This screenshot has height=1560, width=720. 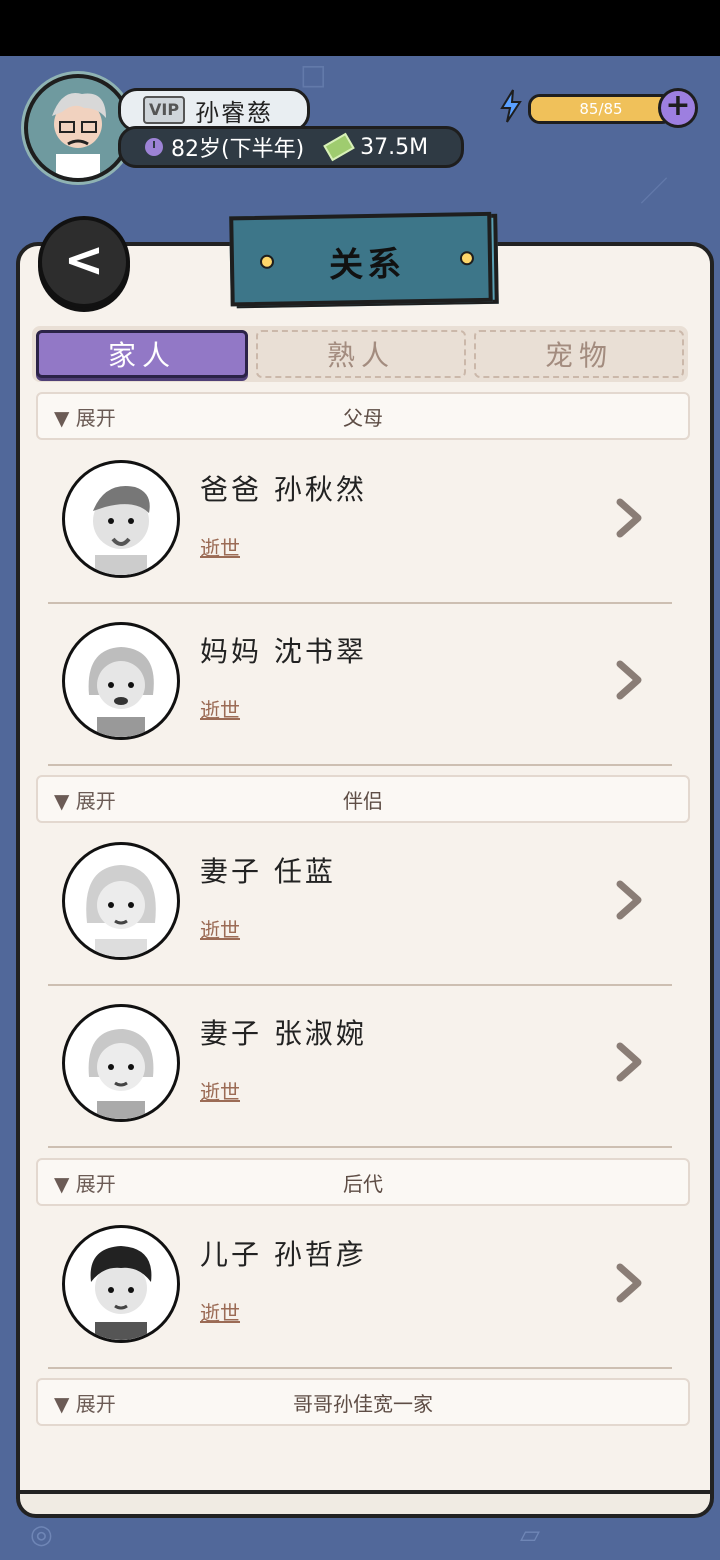 I want to click on background-doodle: ▱, so click(x=530, y=1535).